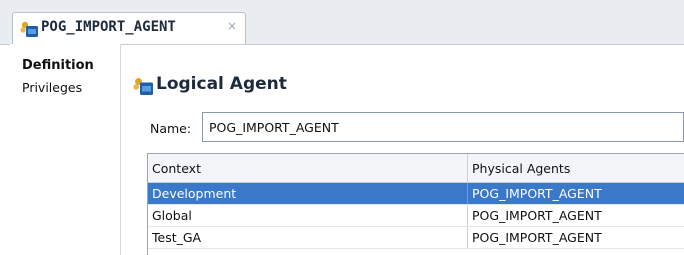  What do you see at coordinates (308, 215) in the screenshot?
I see `context-cell: Global` at bounding box center [308, 215].